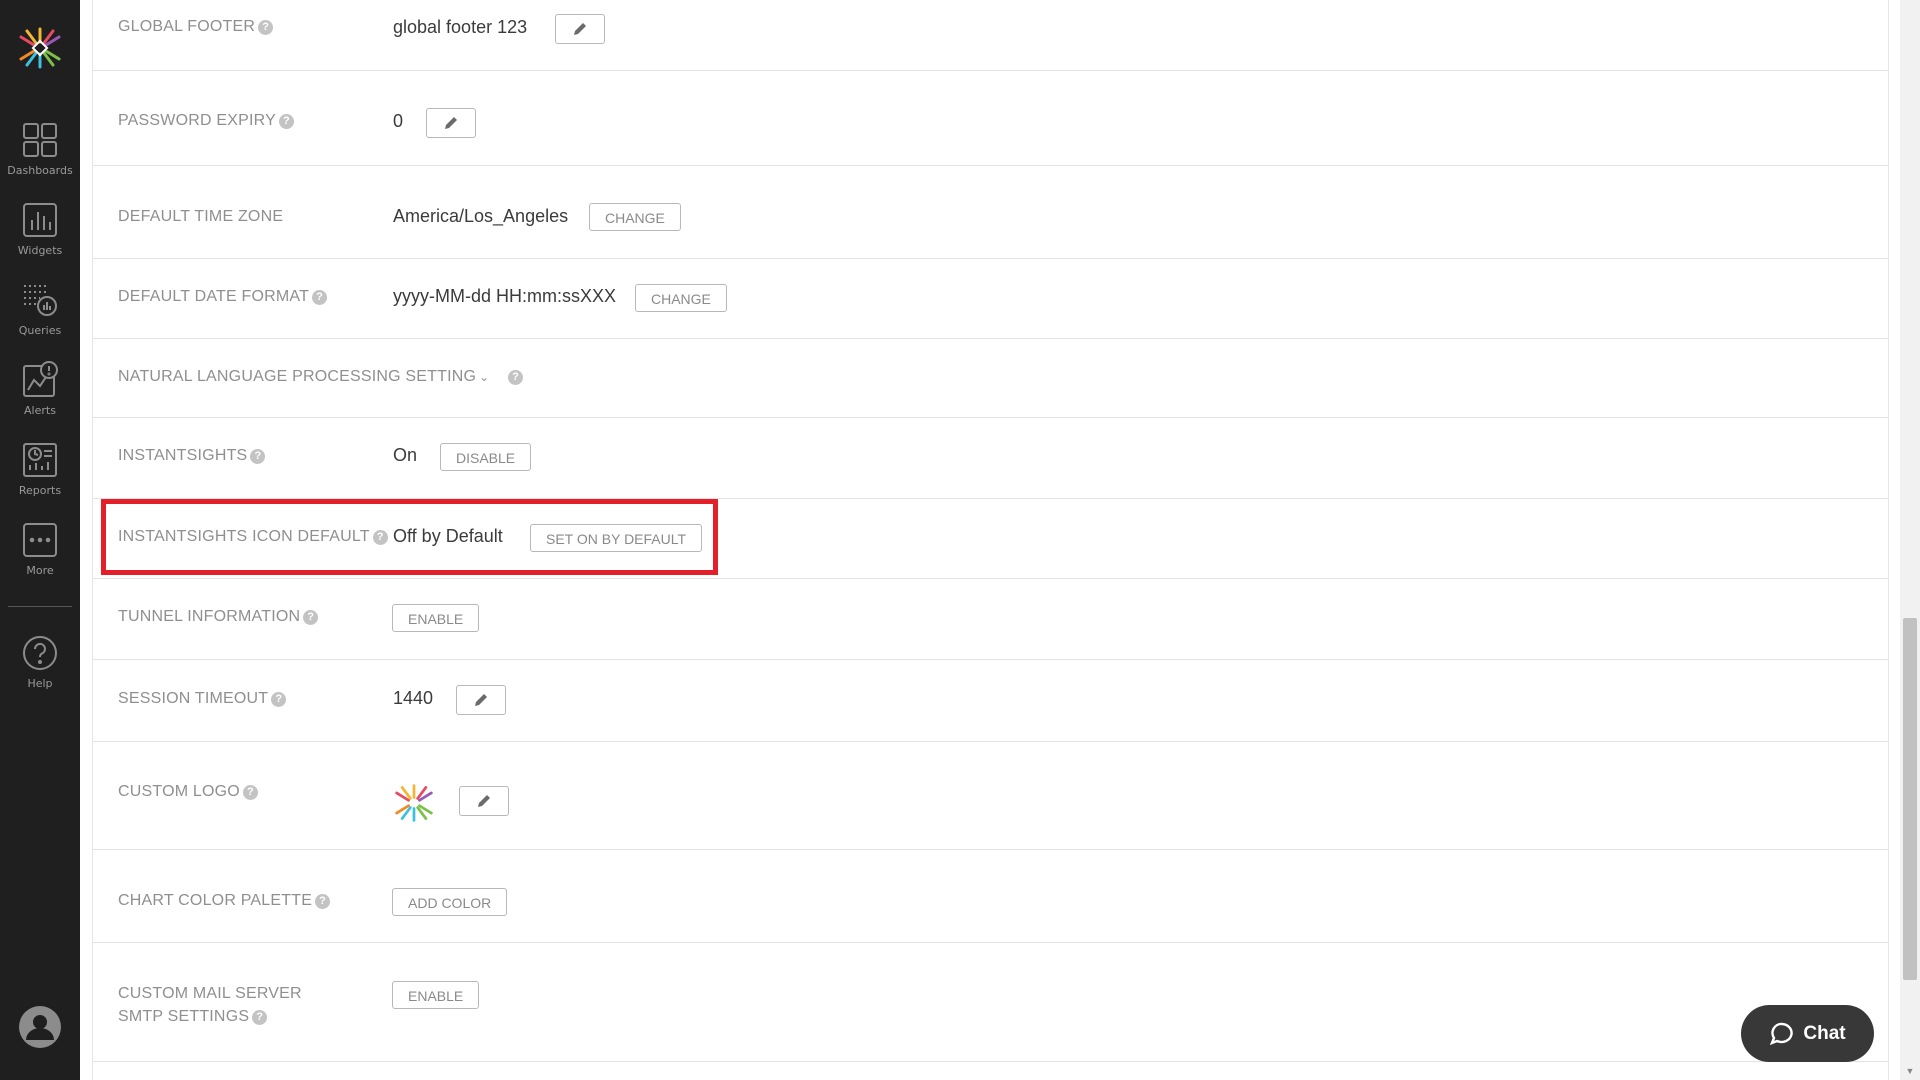 This screenshot has width=1920, height=1080. Describe the element at coordinates (681, 298) in the screenshot. I see `change-date-format-button: CHANGE` at that location.